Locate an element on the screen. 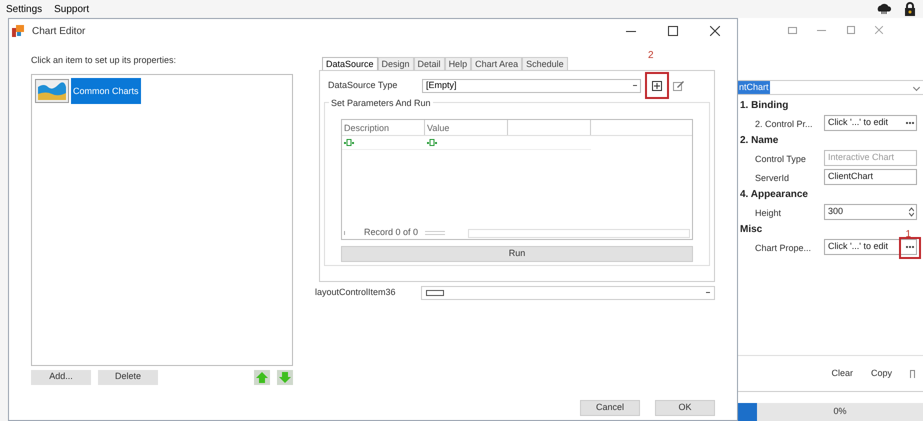 The height and width of the screenshot is (421, 923). dialog-button: OK is located at coordinates (685, 408).